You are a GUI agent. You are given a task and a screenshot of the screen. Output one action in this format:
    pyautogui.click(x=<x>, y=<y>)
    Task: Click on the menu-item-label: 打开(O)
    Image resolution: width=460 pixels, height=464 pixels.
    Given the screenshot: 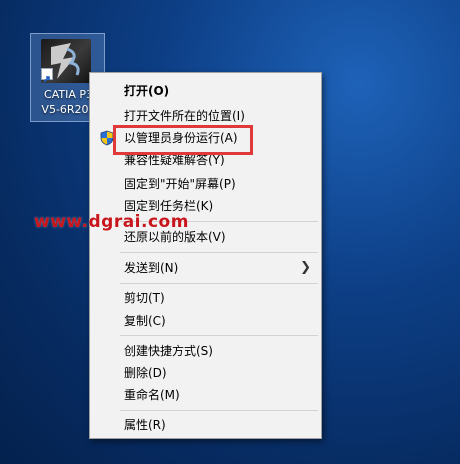 What is the action you would take?
    pyautogui.click(x=147, y=91)
    